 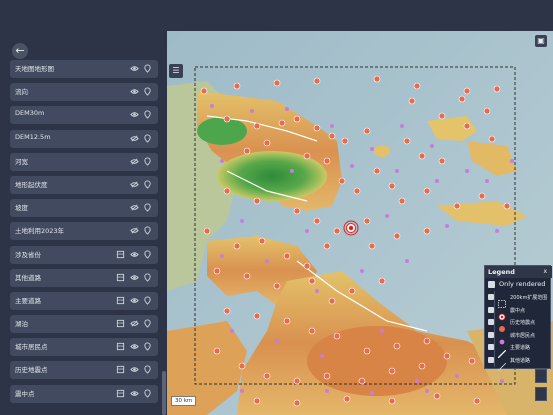 I want to click on layer-item: DEM30m, so click(x=84, y=115).